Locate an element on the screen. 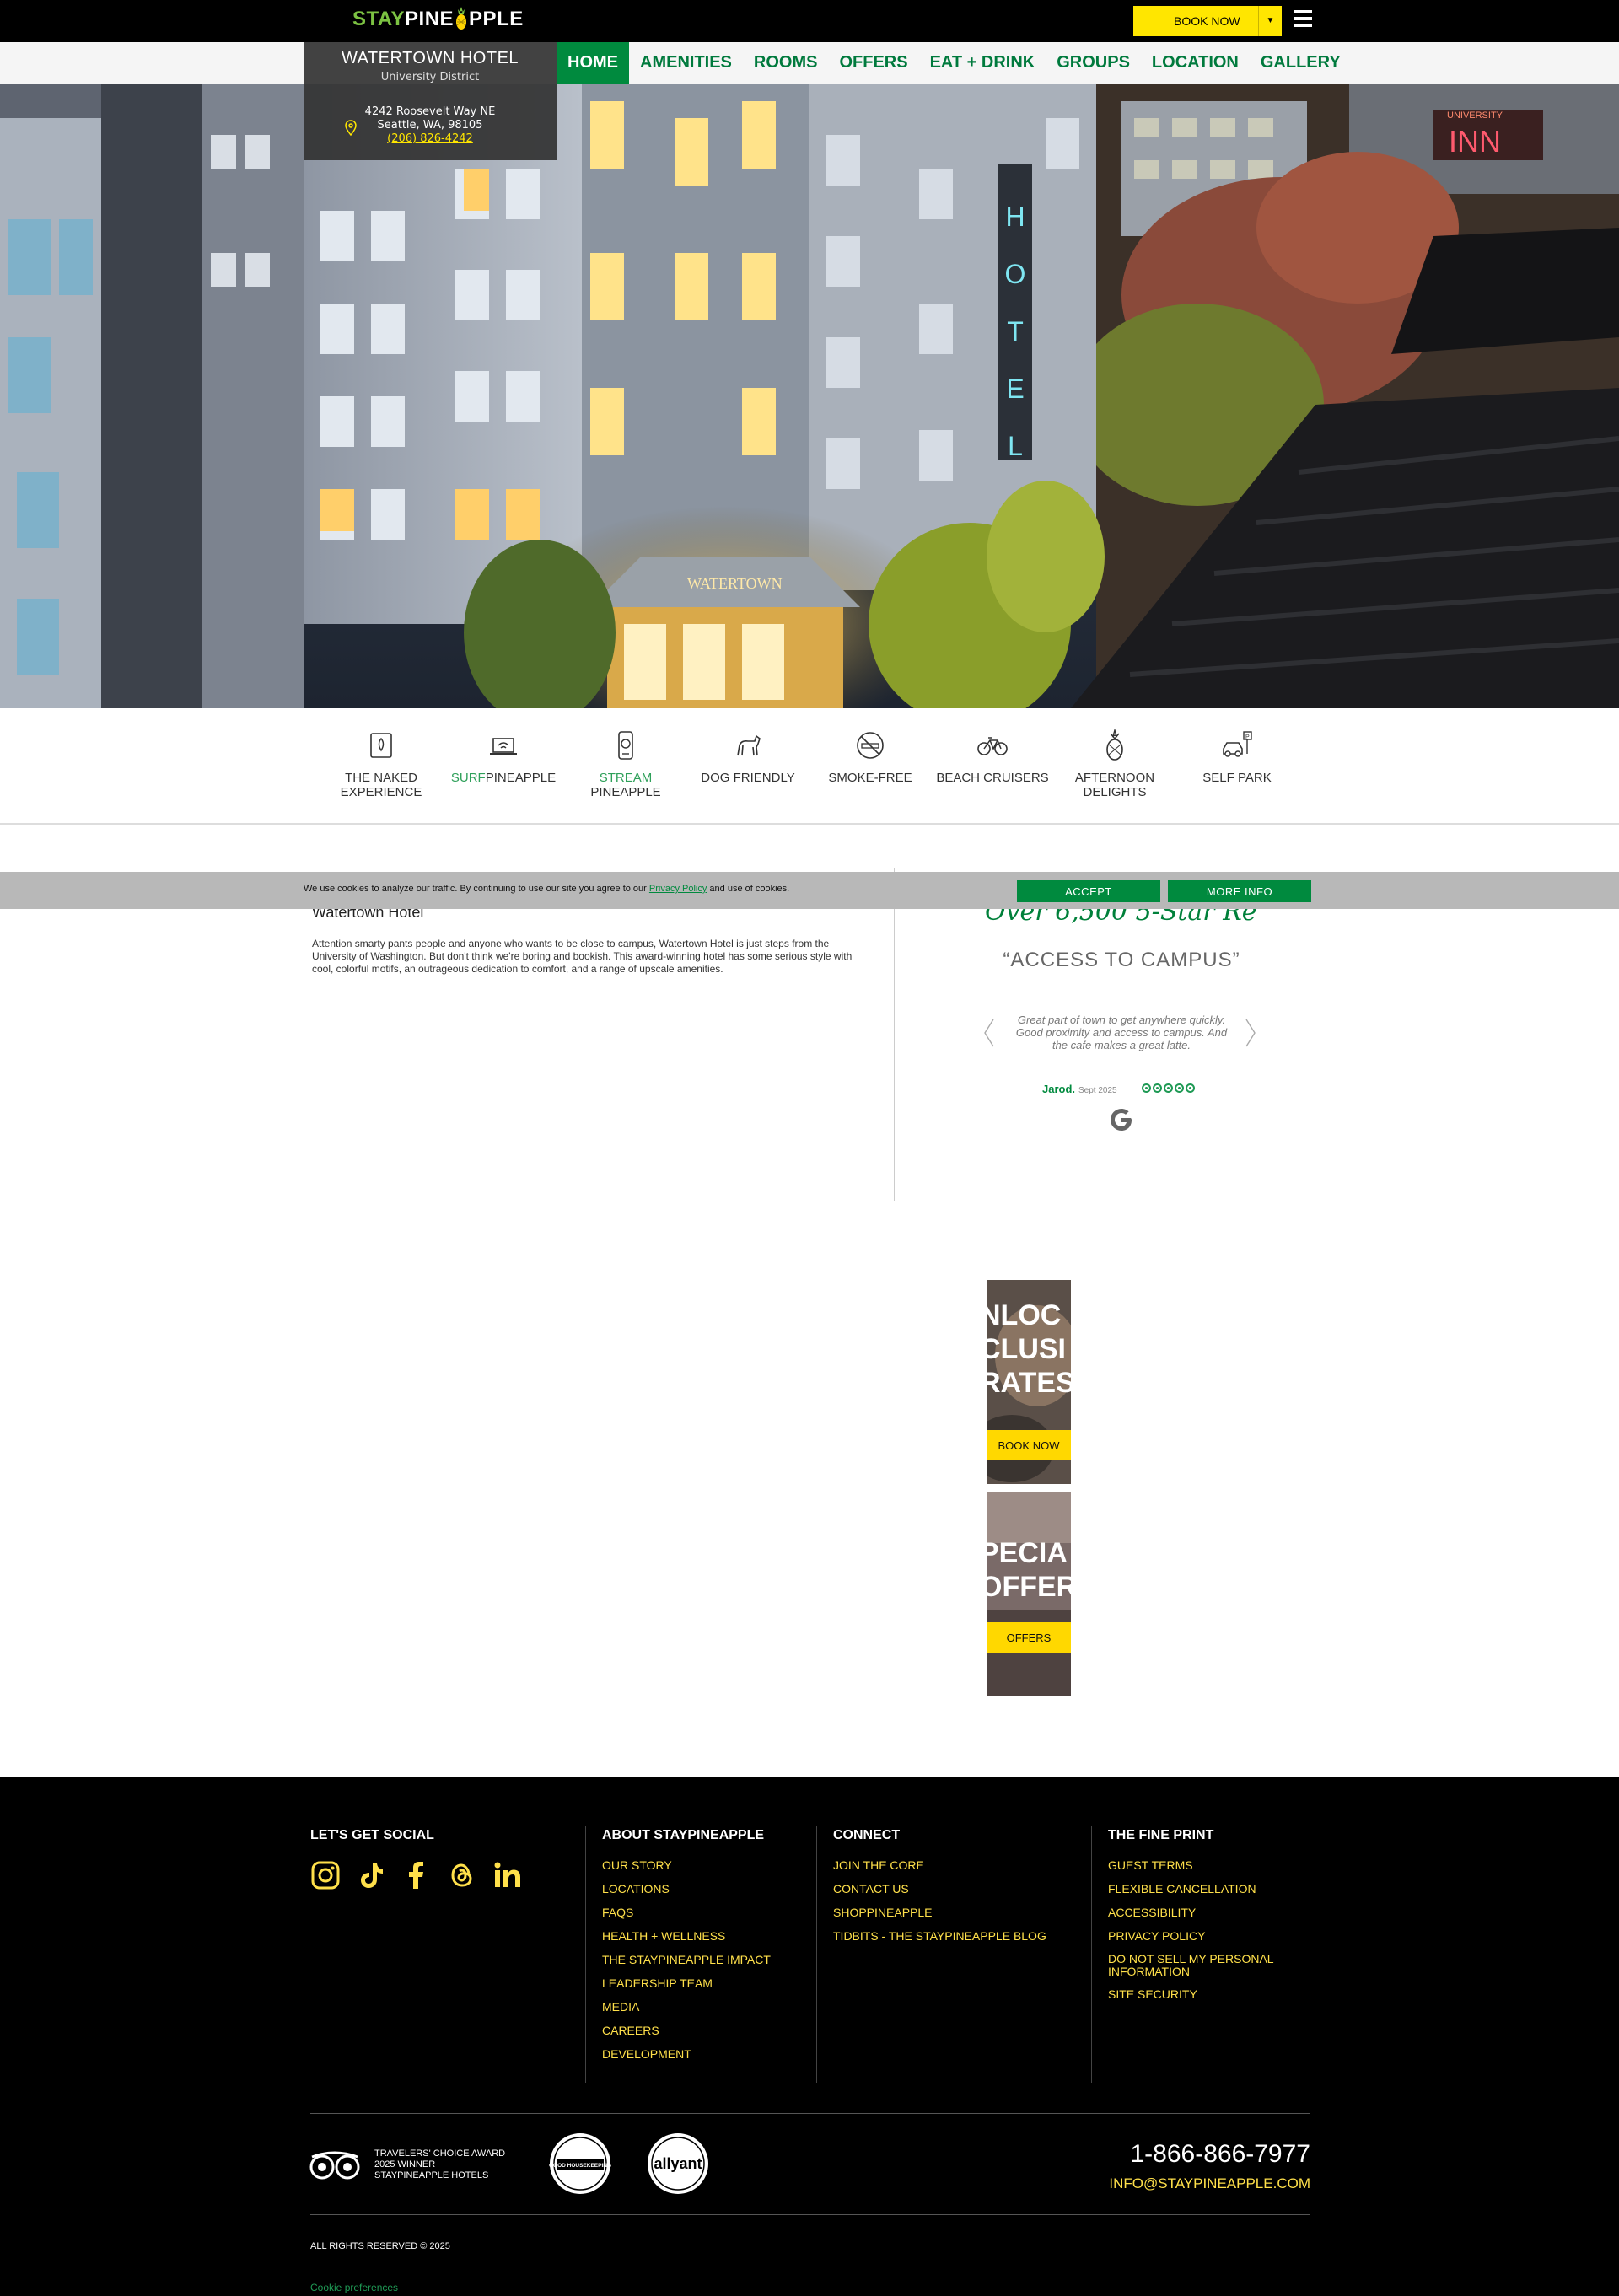 The width and height of the screenshot is (1619, 2296). svg-text: allyant is located at coordinates (678, 2164).